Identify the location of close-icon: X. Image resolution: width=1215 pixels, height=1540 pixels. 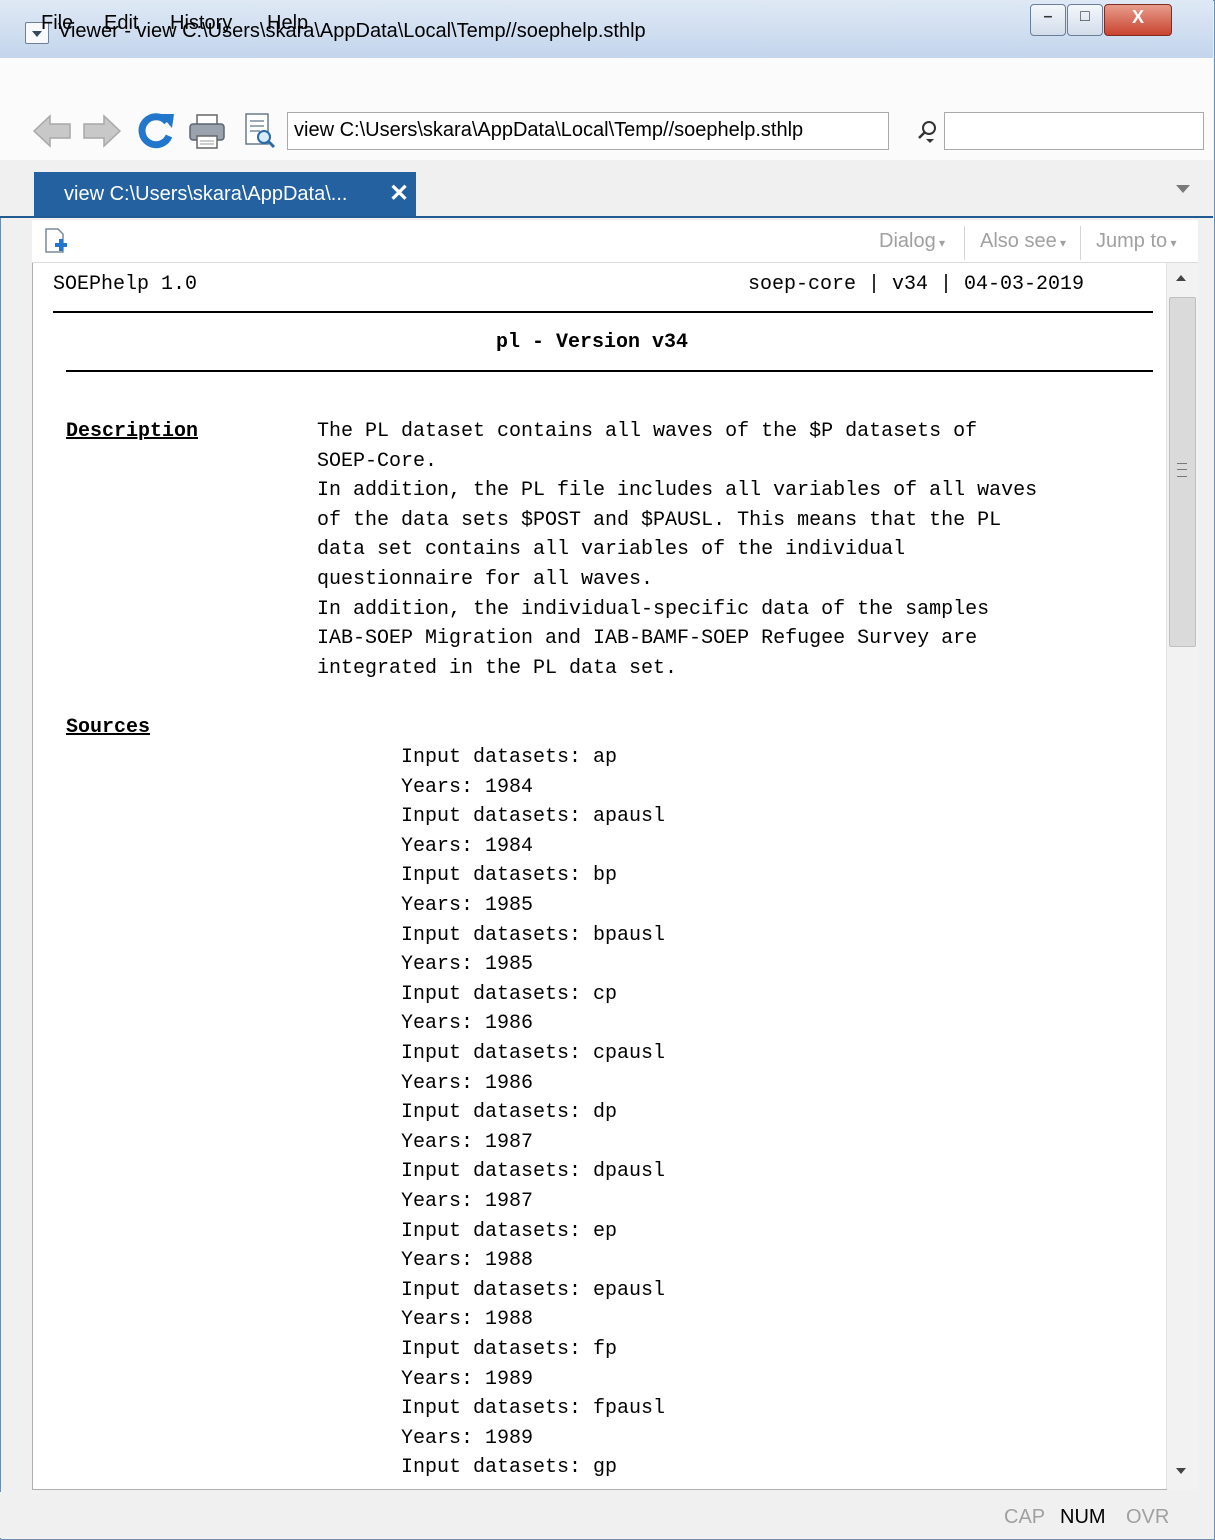
(1137, 17).